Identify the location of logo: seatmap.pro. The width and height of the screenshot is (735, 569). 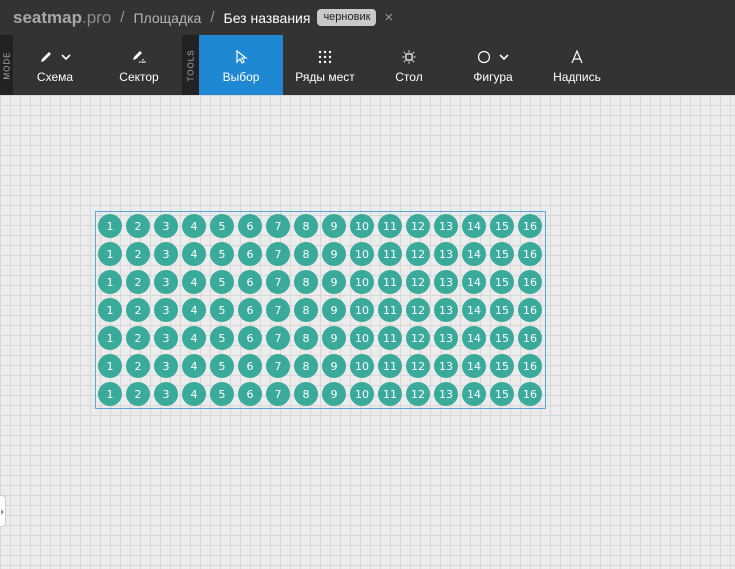
(62, 18).